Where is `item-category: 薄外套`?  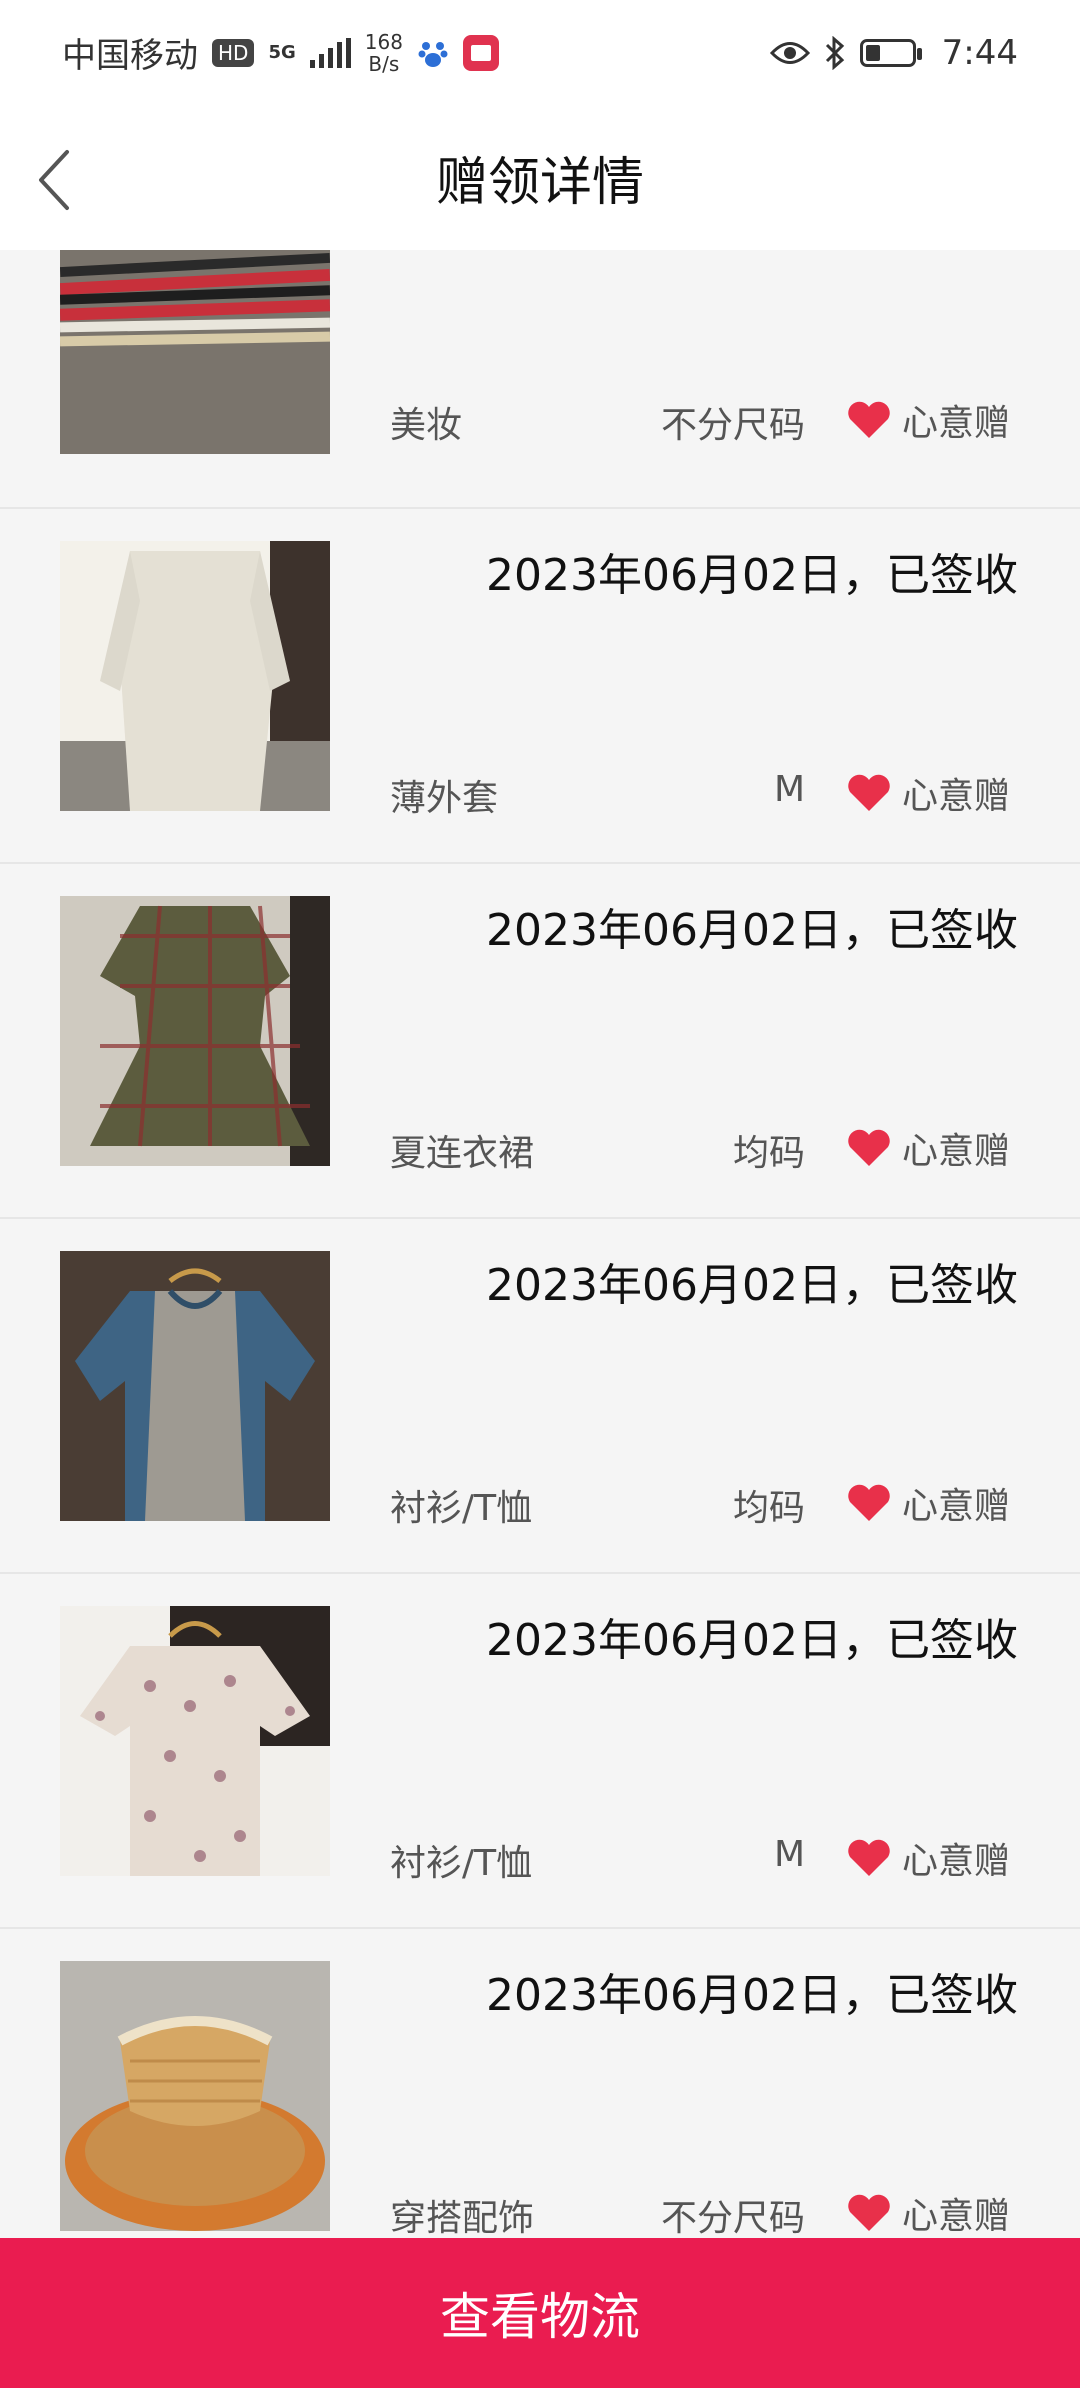
item-category: 薄外套 is located at coordinates (444, 798).